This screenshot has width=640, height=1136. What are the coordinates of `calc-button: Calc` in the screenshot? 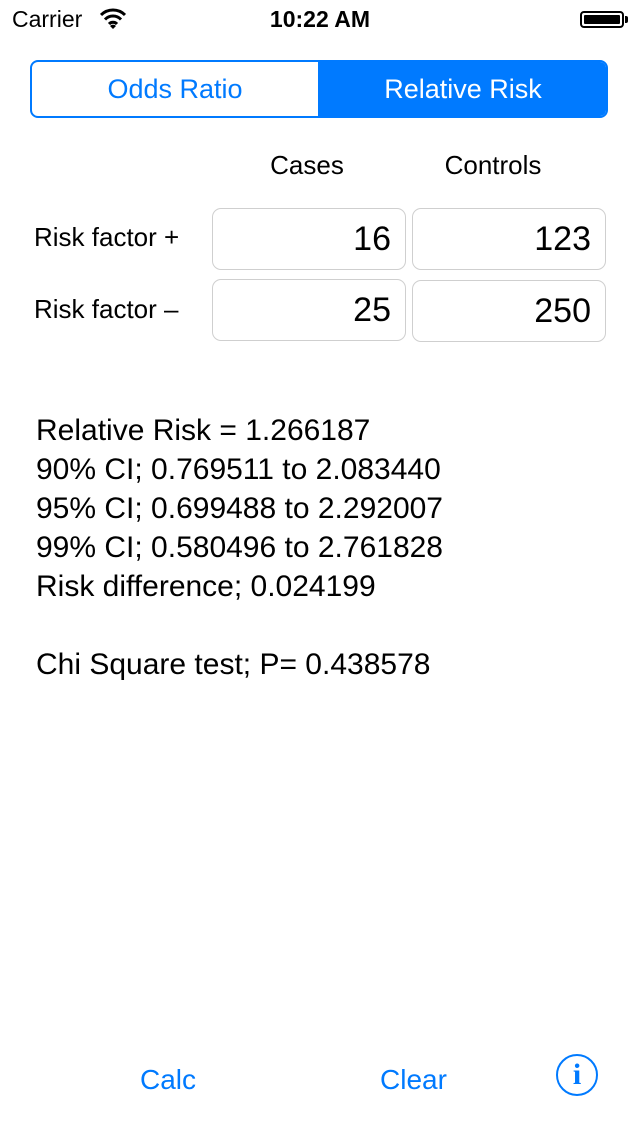 It's located at (168, 1080).